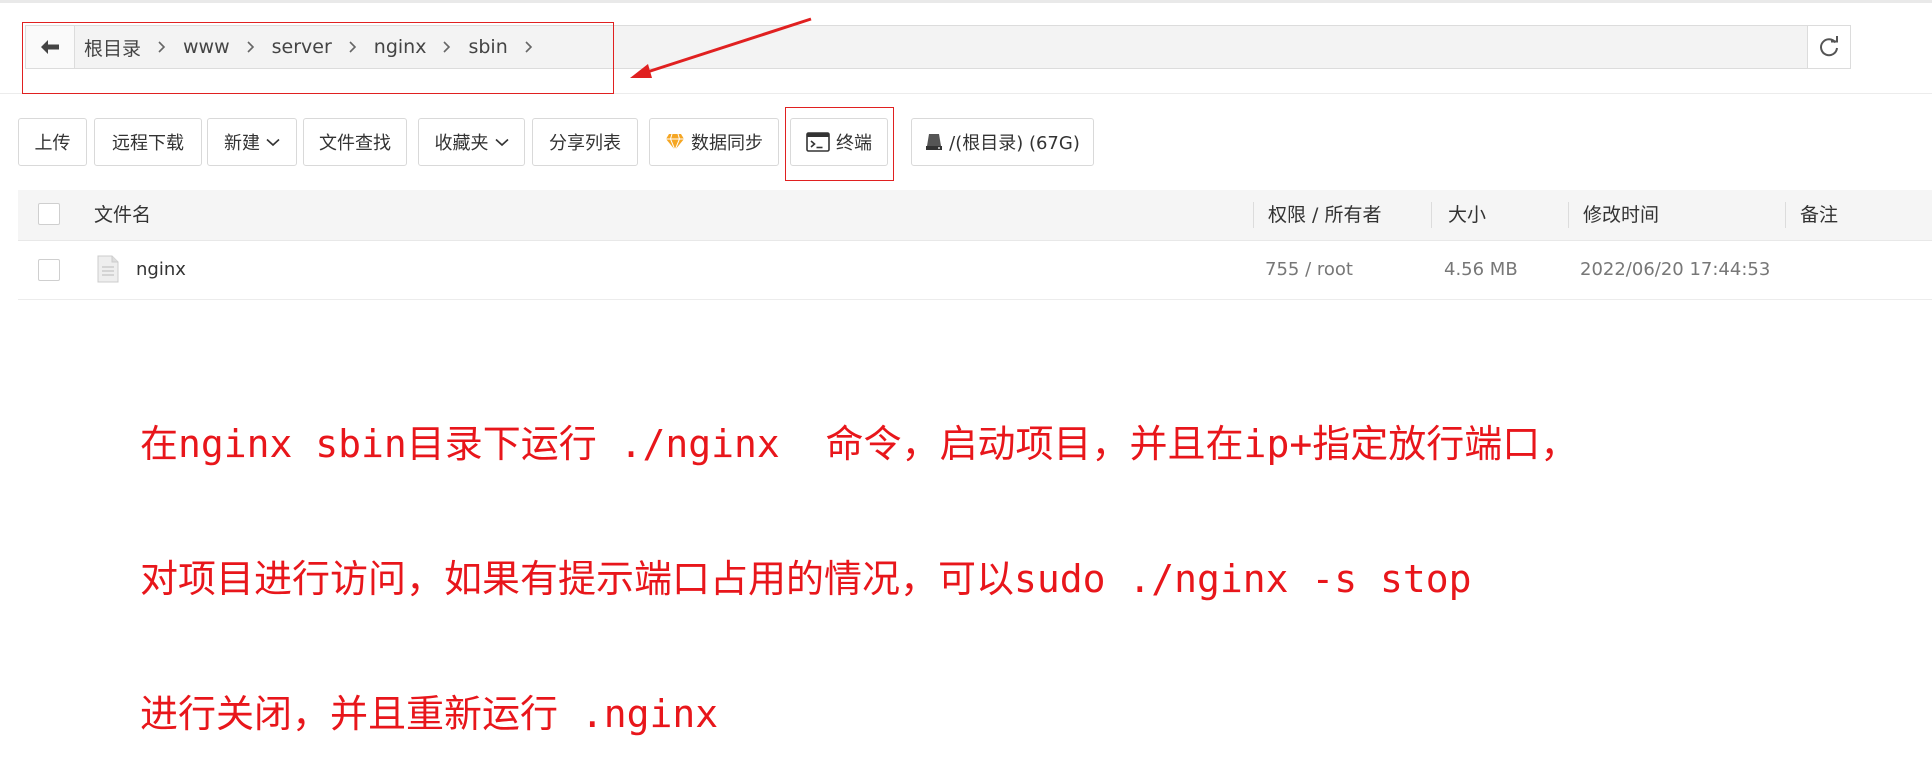  What do you see at coordinates (1621, 215) in the screenshot?
I see `column-header-modified: 修改时间` at bounding box center [1621, 215].